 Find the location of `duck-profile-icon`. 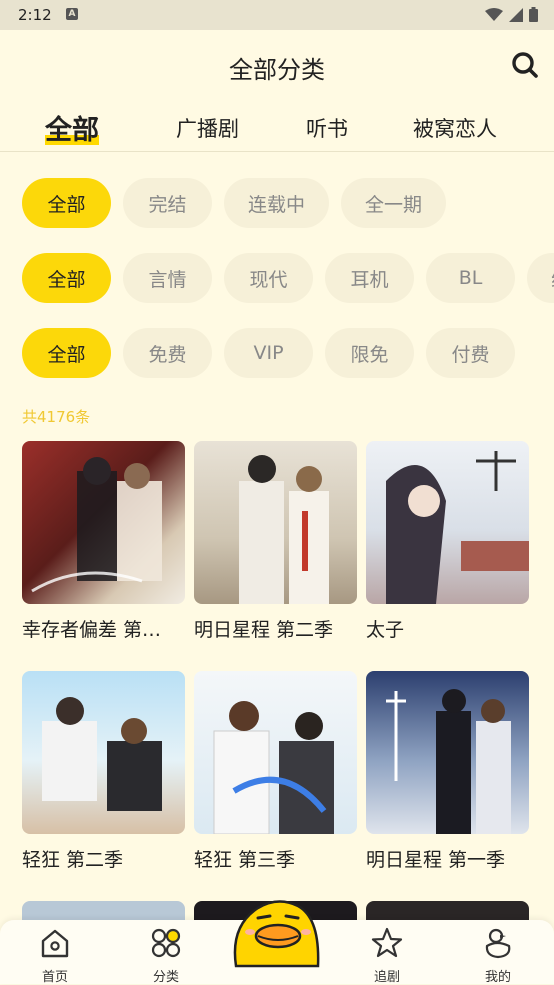

duck-profile-icon is located at coordinates (498, 943).